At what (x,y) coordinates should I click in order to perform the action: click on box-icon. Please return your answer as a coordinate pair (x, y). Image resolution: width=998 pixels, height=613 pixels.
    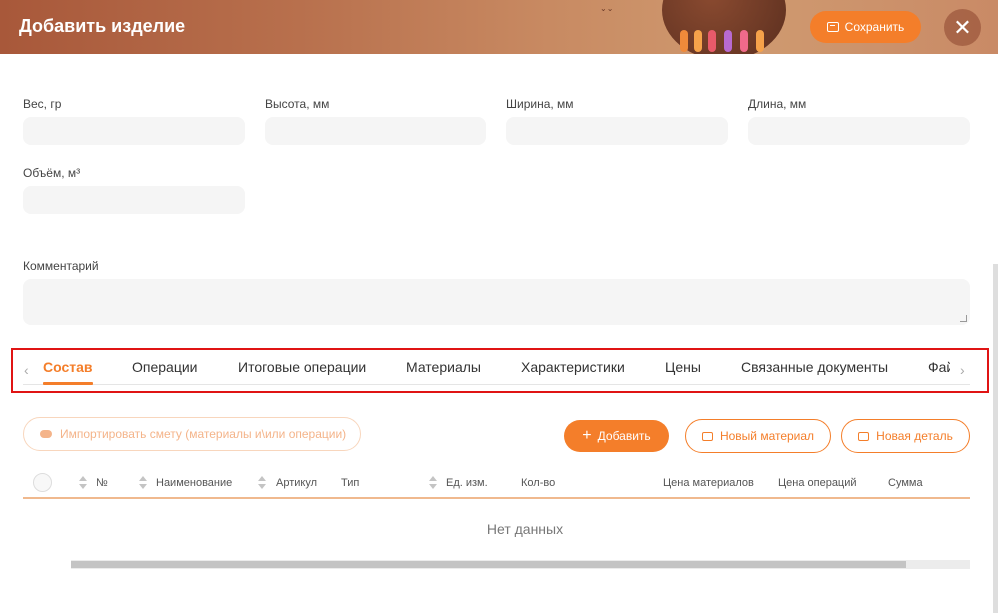
    Looking at the image, I should click on (707, 436).